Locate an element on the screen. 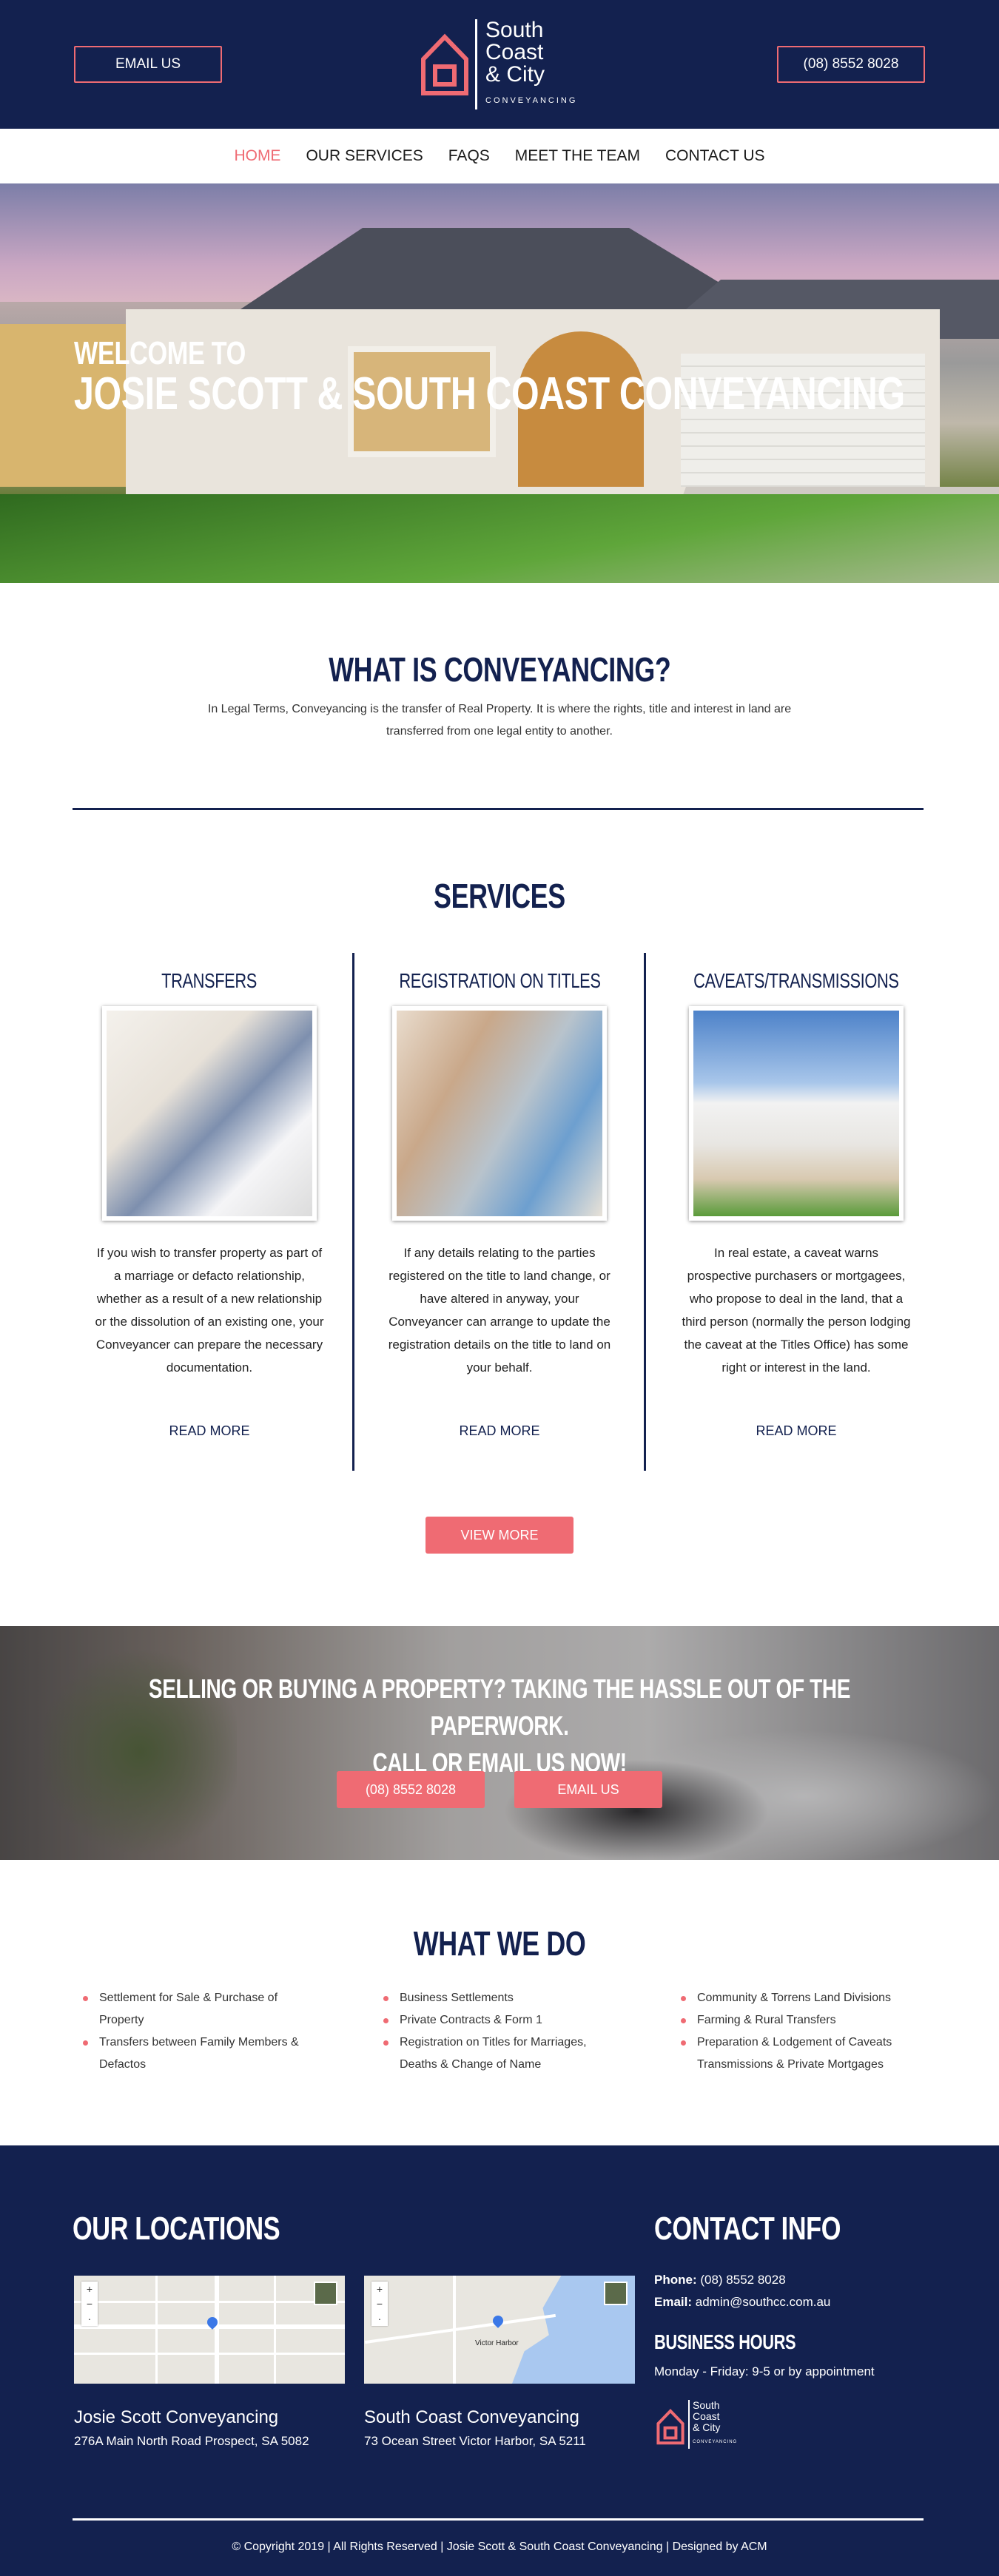 This screenshot has width=999, height=2576. conveyancing-title: WHAT IS CONVEYANCING? is located at coordinates (499, 669).